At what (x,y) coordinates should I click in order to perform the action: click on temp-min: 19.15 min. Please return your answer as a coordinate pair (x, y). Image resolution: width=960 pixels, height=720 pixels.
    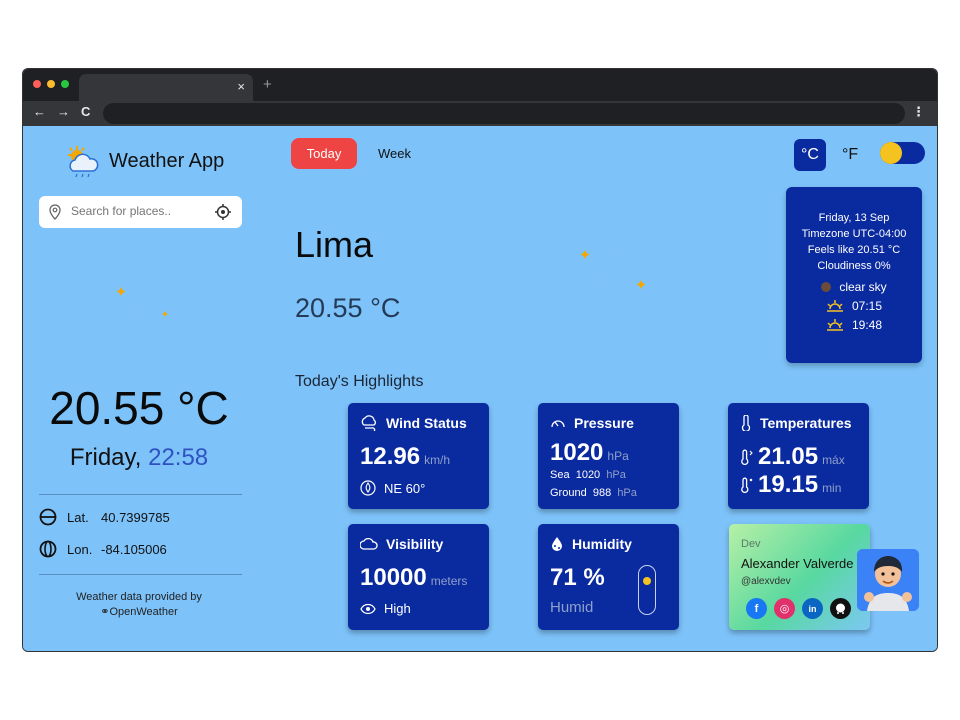
    Looking at the image, I should click on (790, 485).